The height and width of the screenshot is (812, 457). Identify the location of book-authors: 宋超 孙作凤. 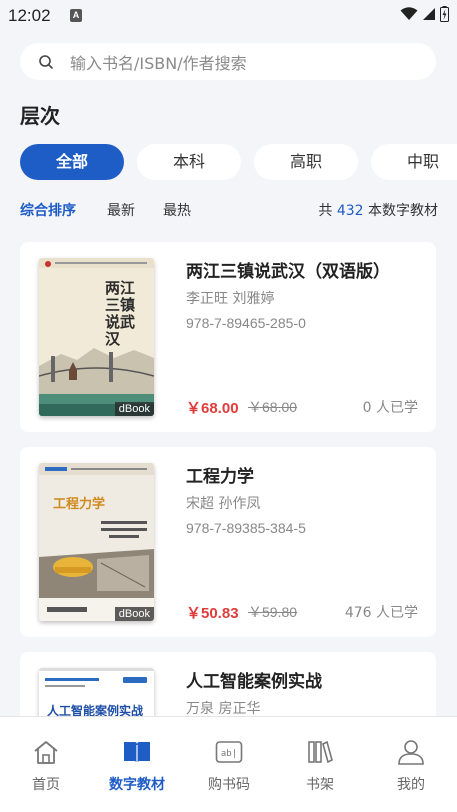
(223, 504).